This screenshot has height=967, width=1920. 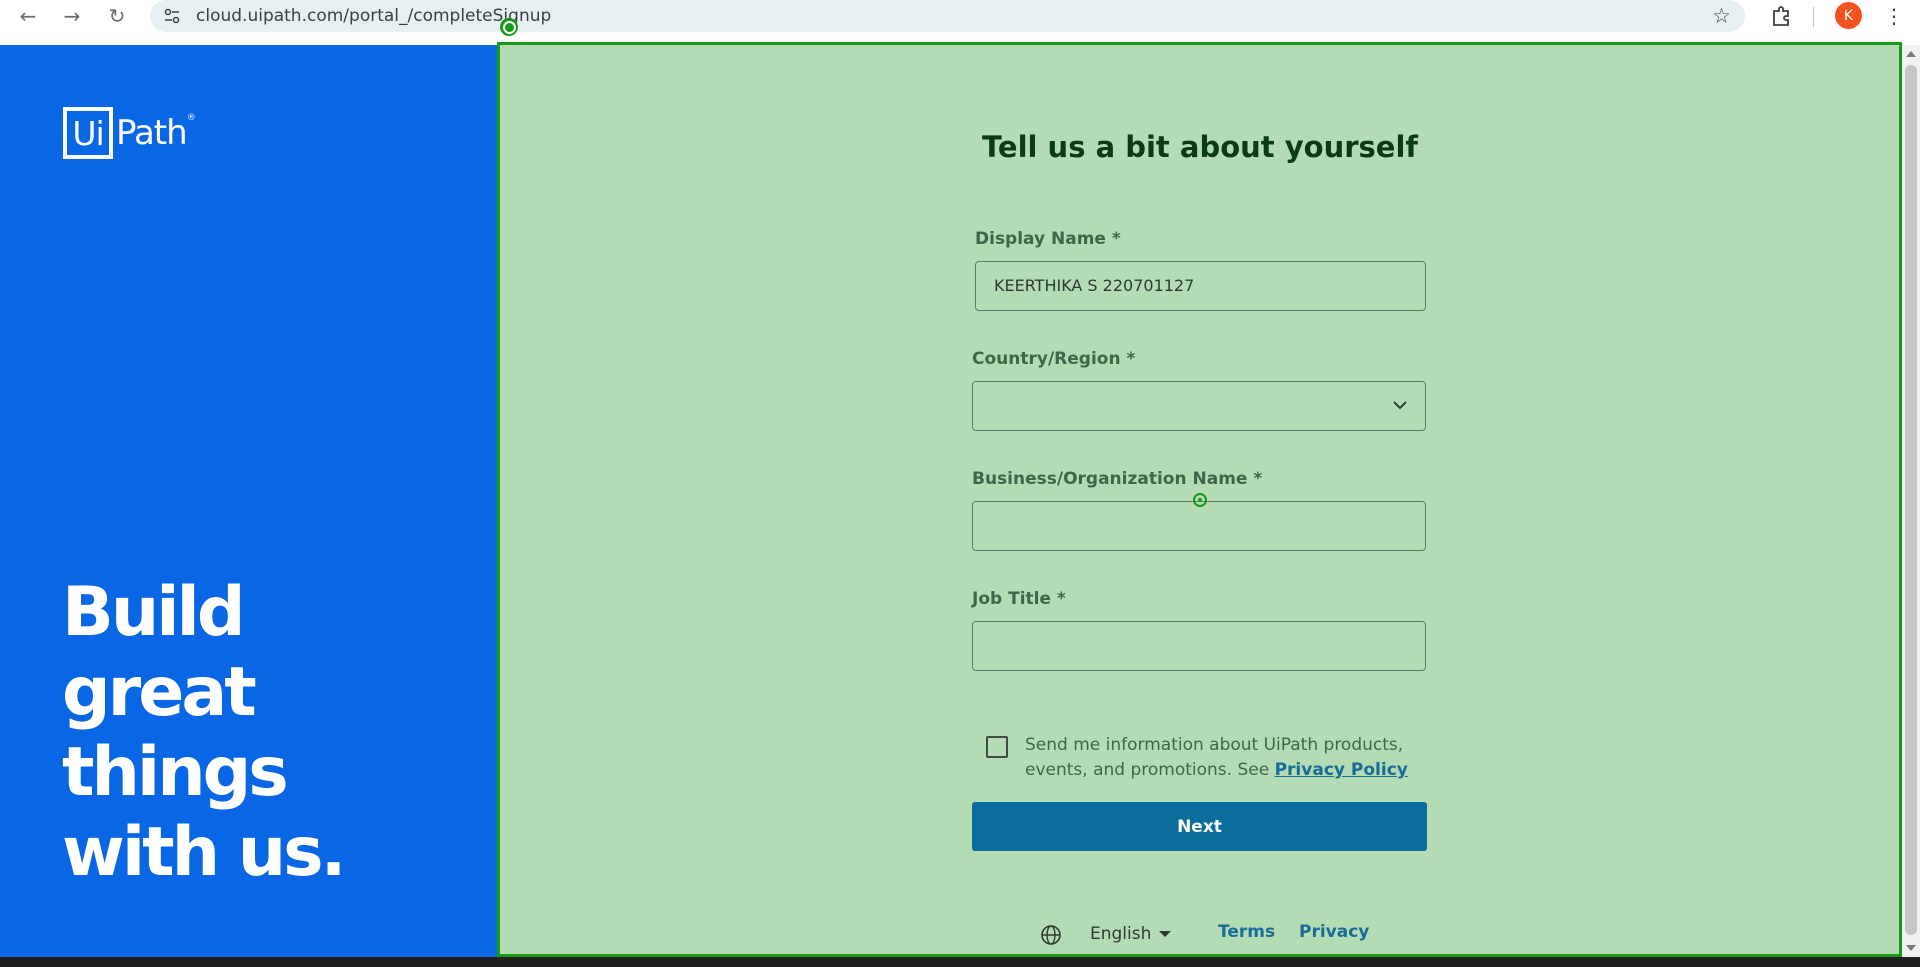 I want to click on scroll-up-icon, so click(x=1911, y=54).